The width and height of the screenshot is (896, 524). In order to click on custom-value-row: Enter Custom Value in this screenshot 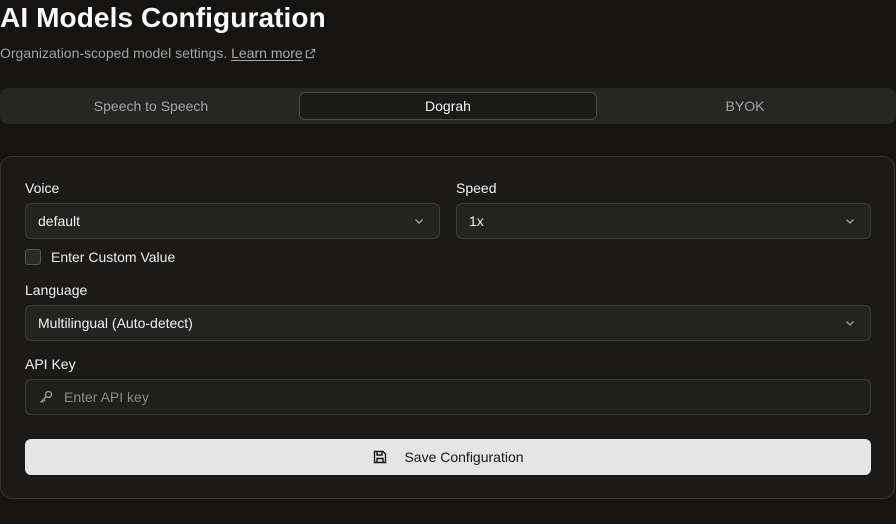, I will do `click(100, 257)`.